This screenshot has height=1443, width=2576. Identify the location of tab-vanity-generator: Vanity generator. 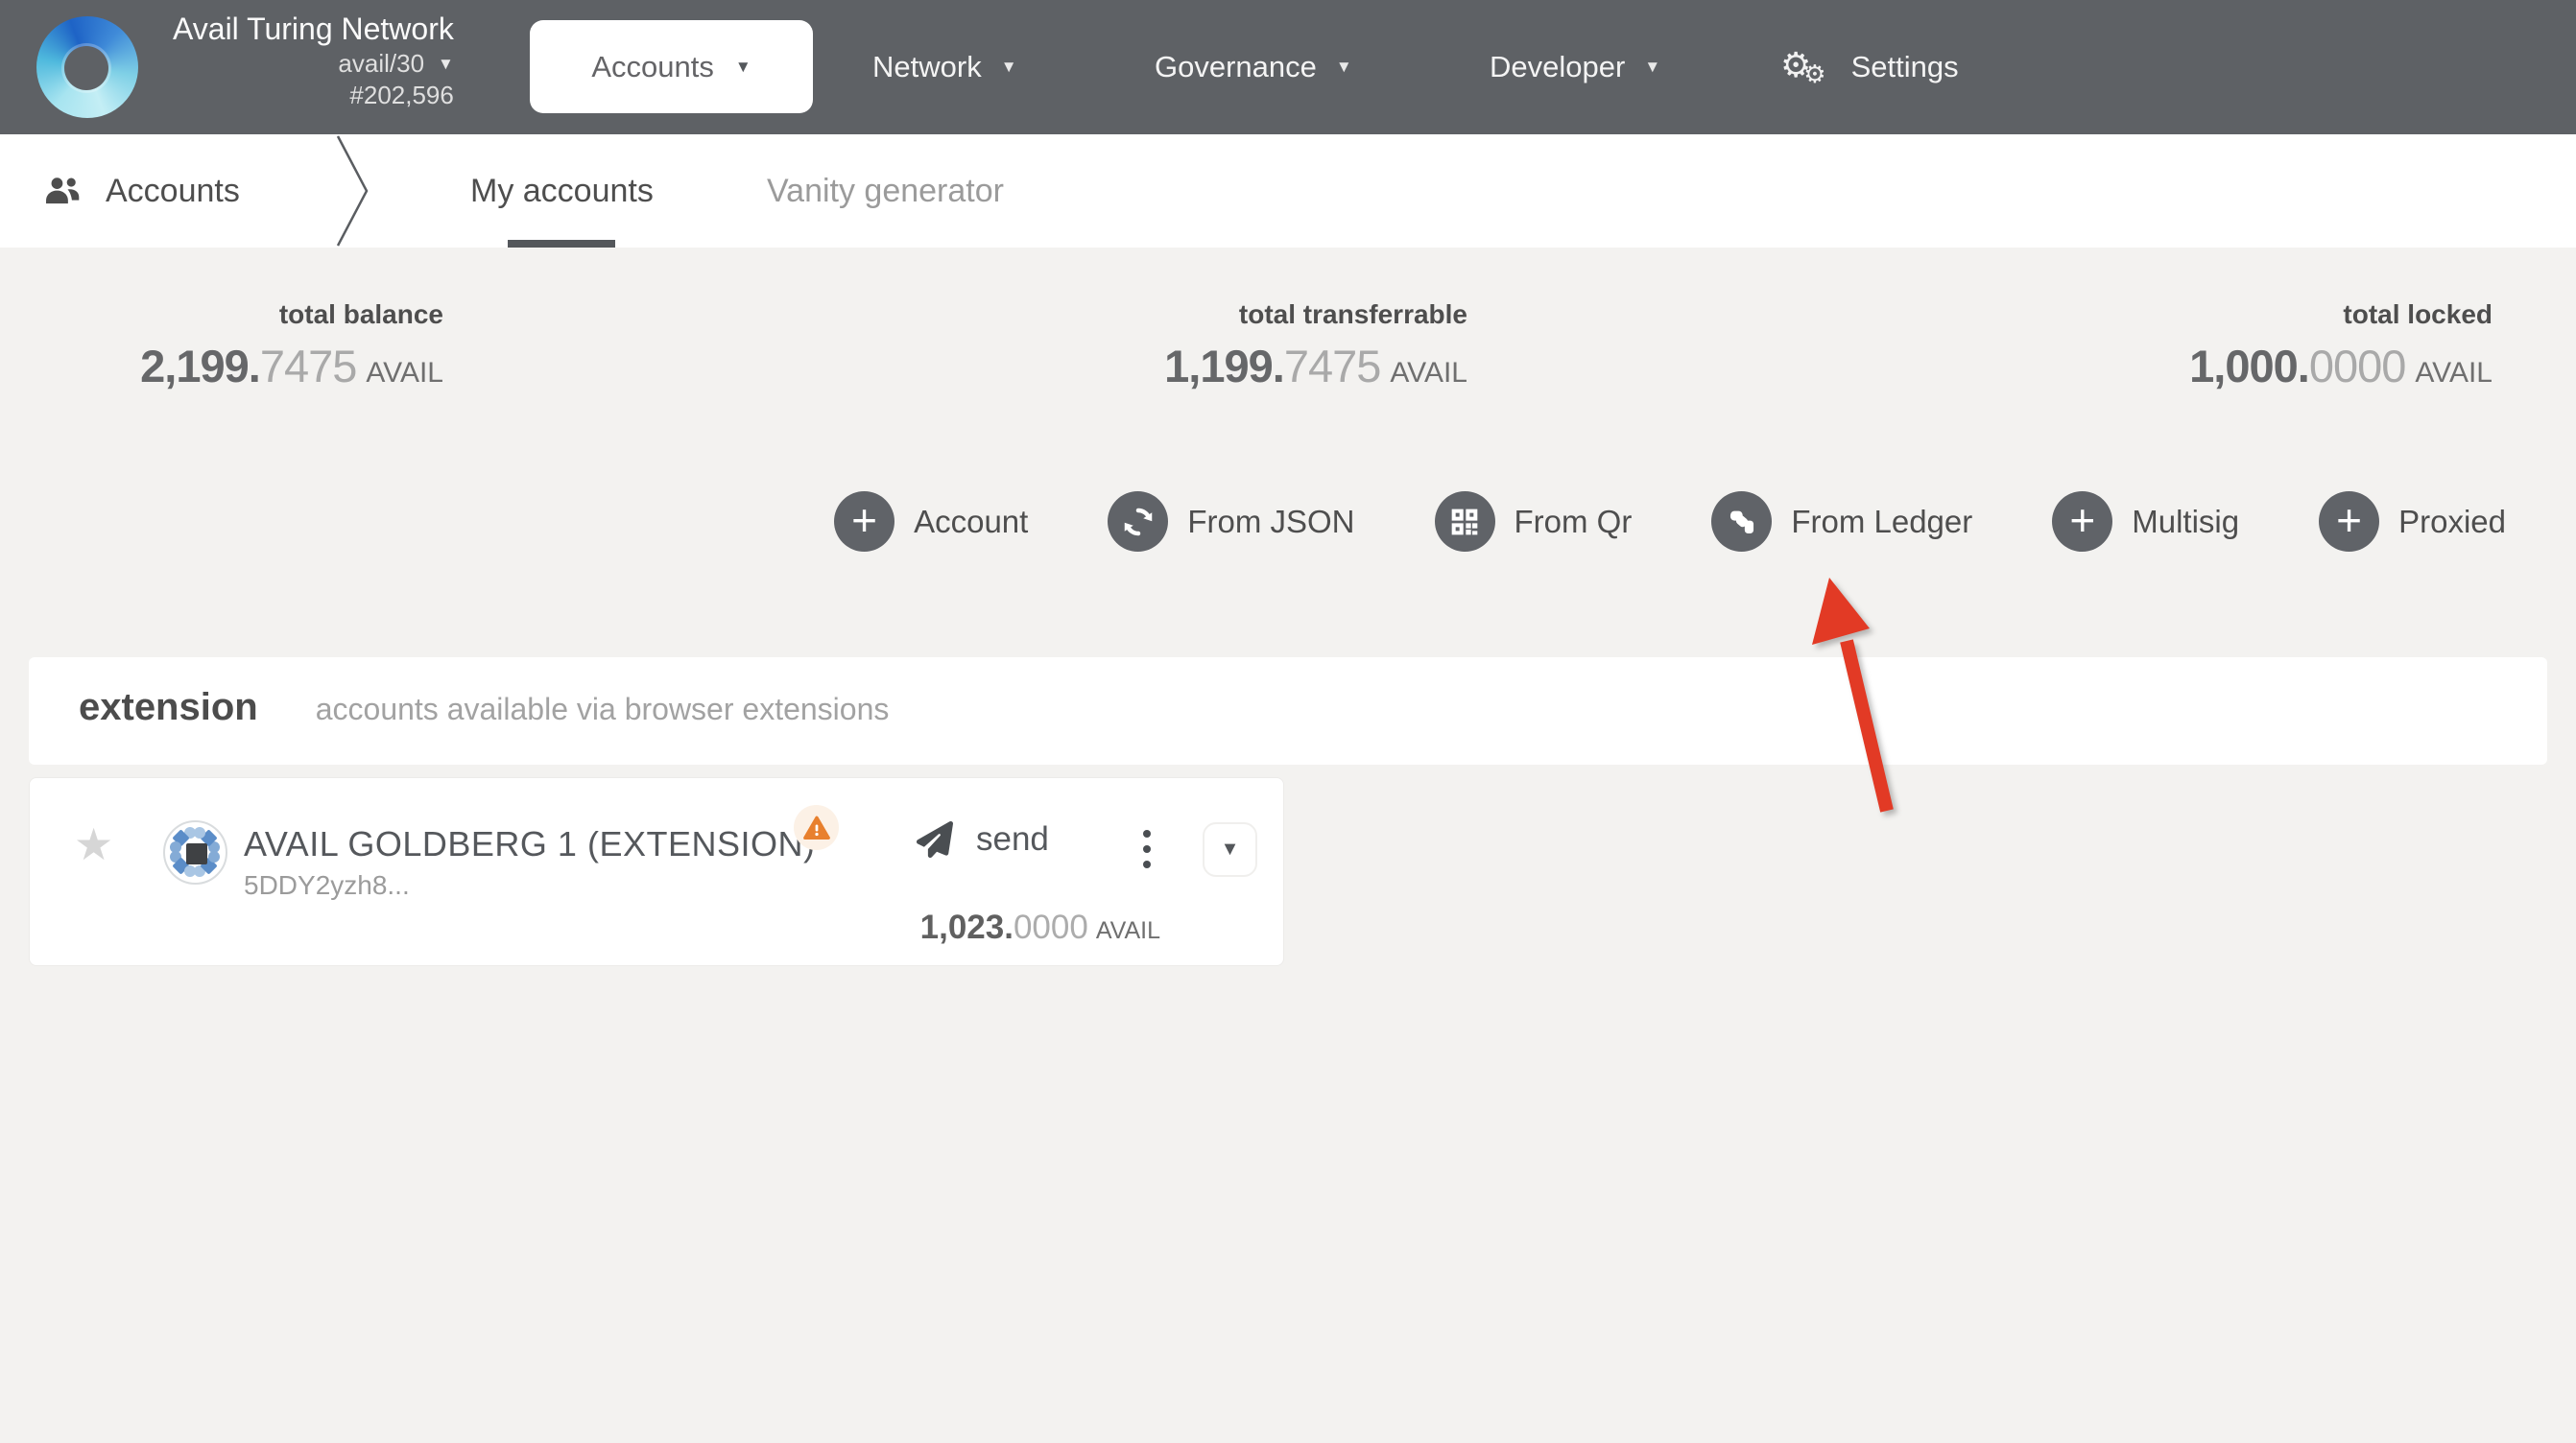
(885, 191).